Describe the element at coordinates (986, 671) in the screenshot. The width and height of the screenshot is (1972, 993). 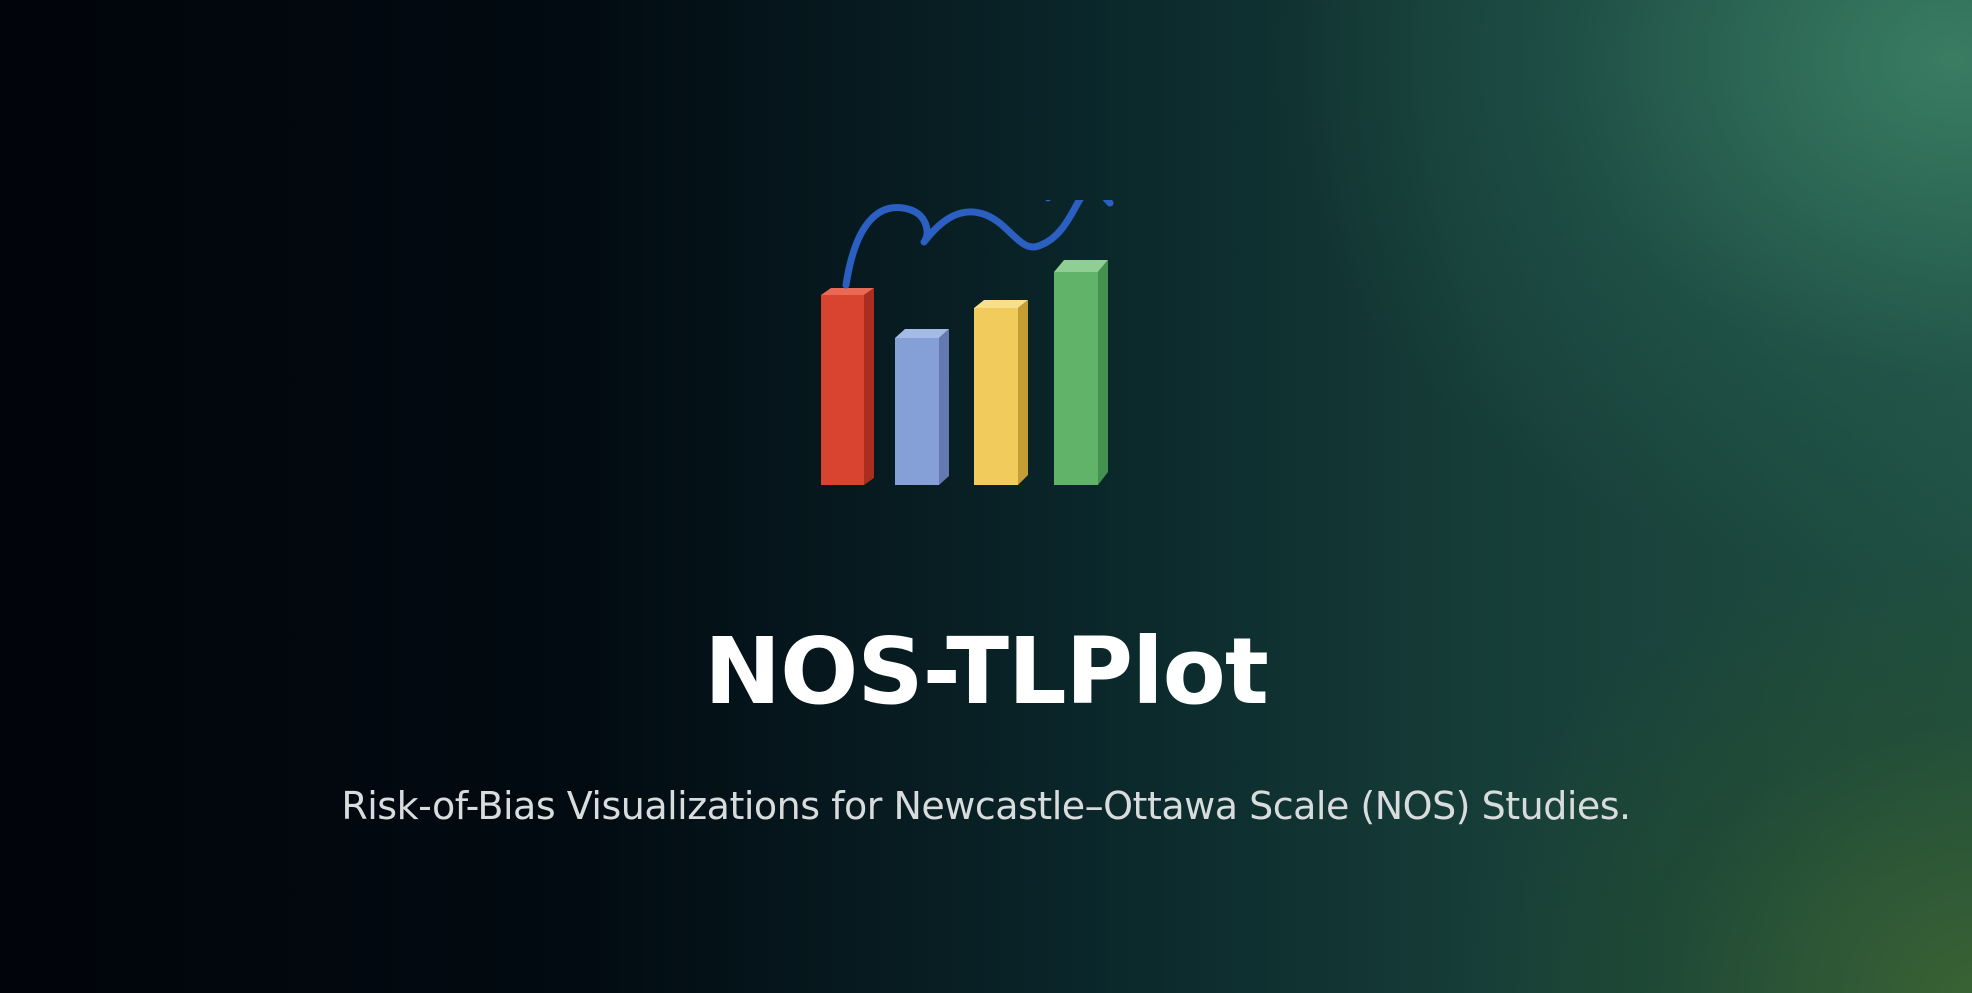
I see `page-title: NOS-TLPlot` at that location.